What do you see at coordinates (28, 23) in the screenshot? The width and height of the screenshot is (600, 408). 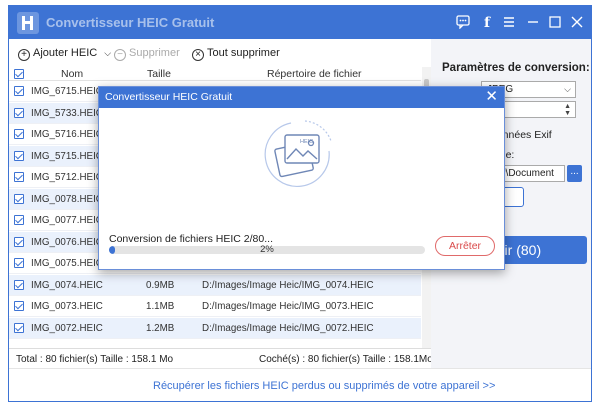 I see `app-logo-icon` at bounding box center [28, 23].